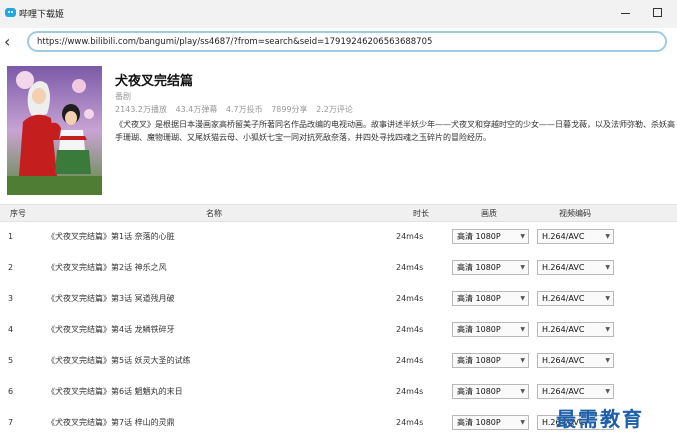  I want to click on poster-image, so click(54, 130).